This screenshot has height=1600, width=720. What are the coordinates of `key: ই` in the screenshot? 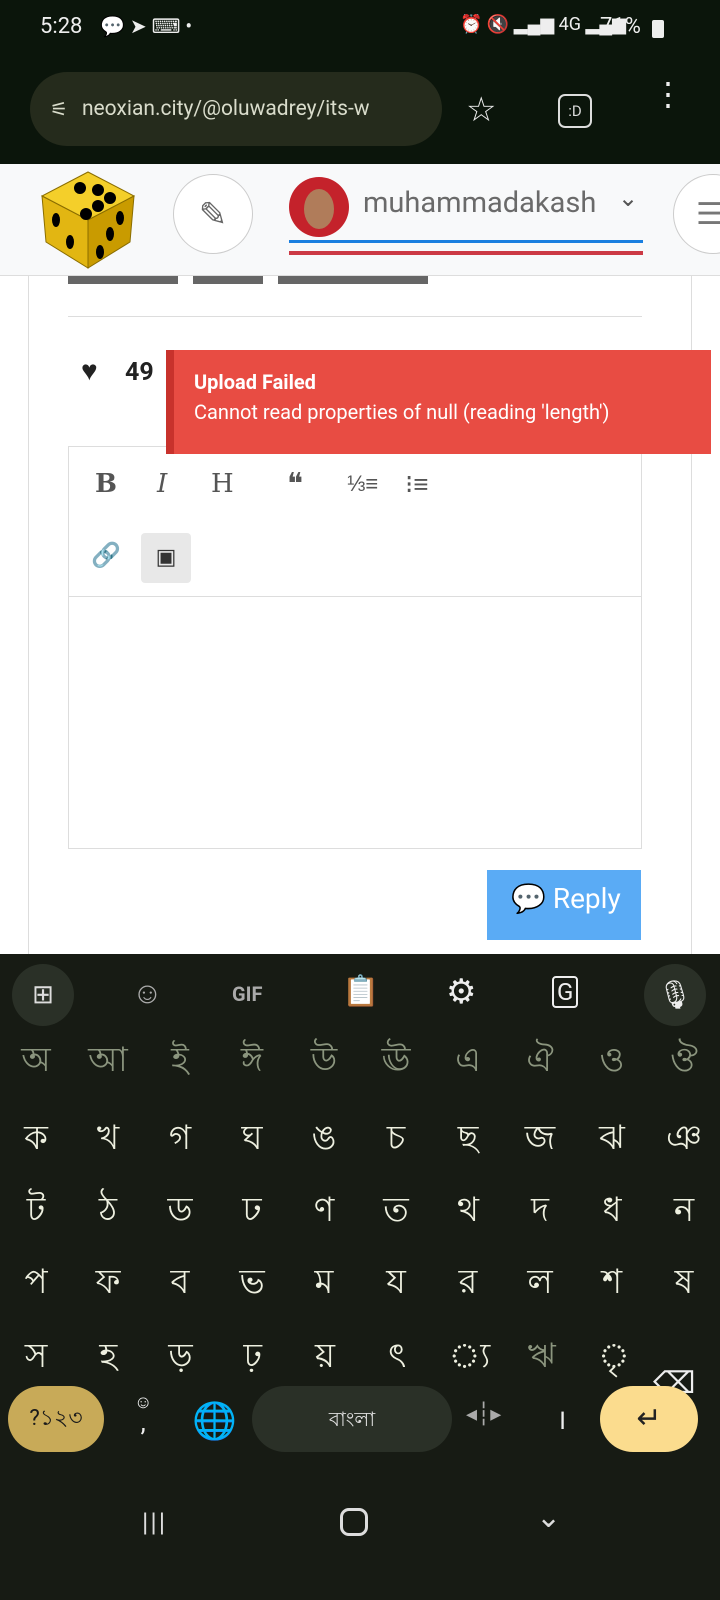 It's located at (180, 1062).